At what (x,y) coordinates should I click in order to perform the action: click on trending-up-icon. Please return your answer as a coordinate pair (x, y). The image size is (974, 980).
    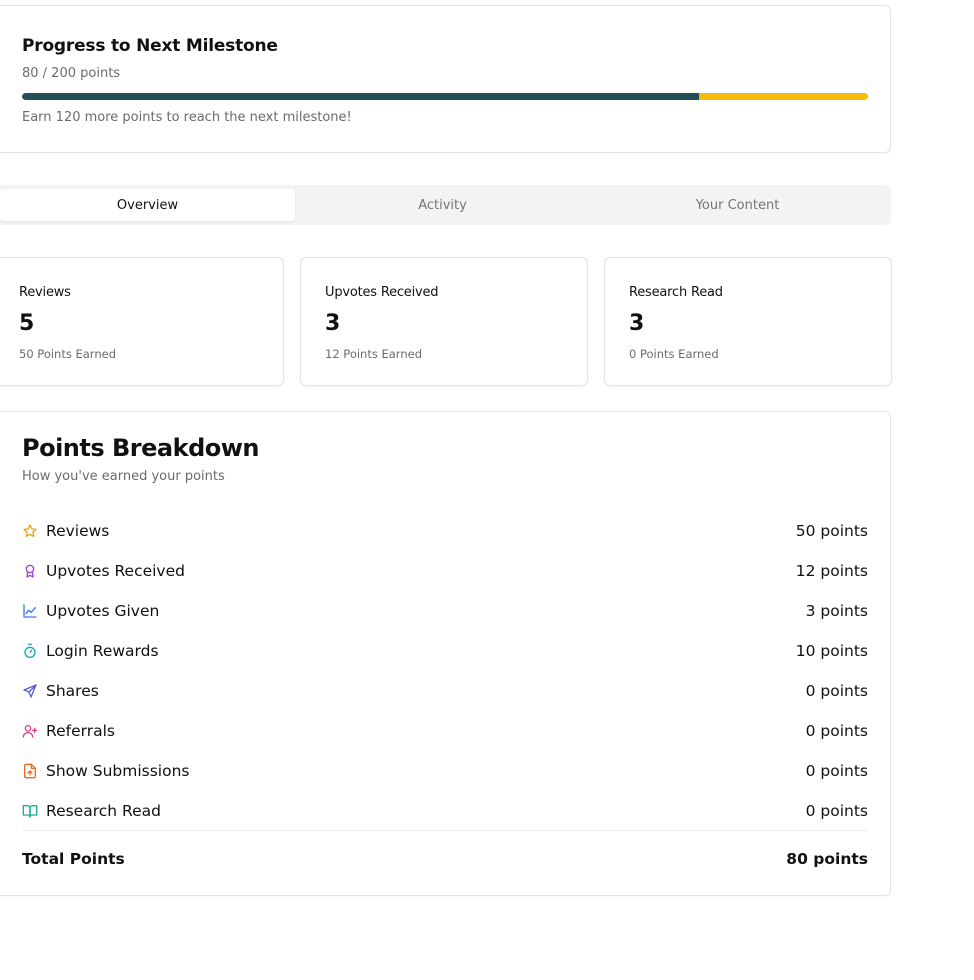
    Looking at the image, I should click on (30, 611).